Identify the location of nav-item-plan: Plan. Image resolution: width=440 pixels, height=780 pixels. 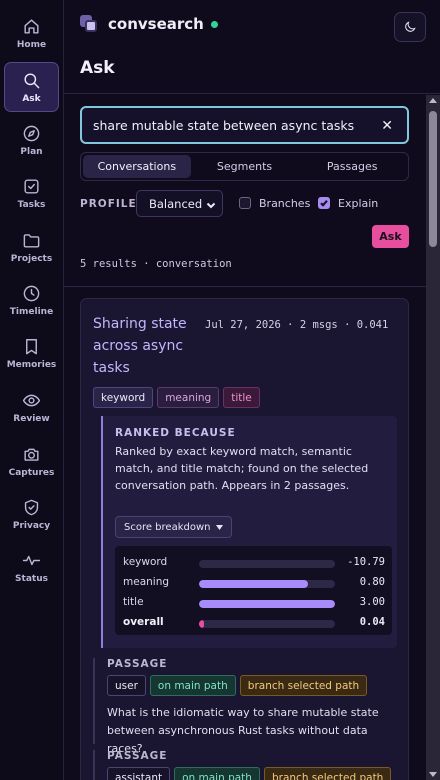
(31, 140).